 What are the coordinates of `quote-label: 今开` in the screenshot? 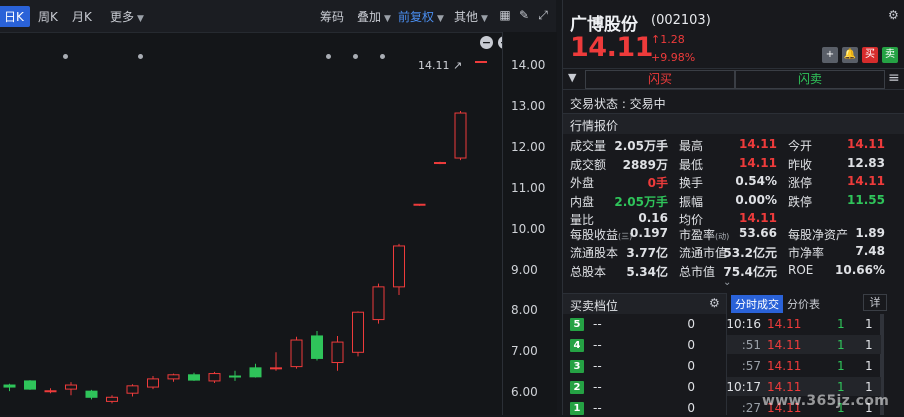 It's located at (800, 146).